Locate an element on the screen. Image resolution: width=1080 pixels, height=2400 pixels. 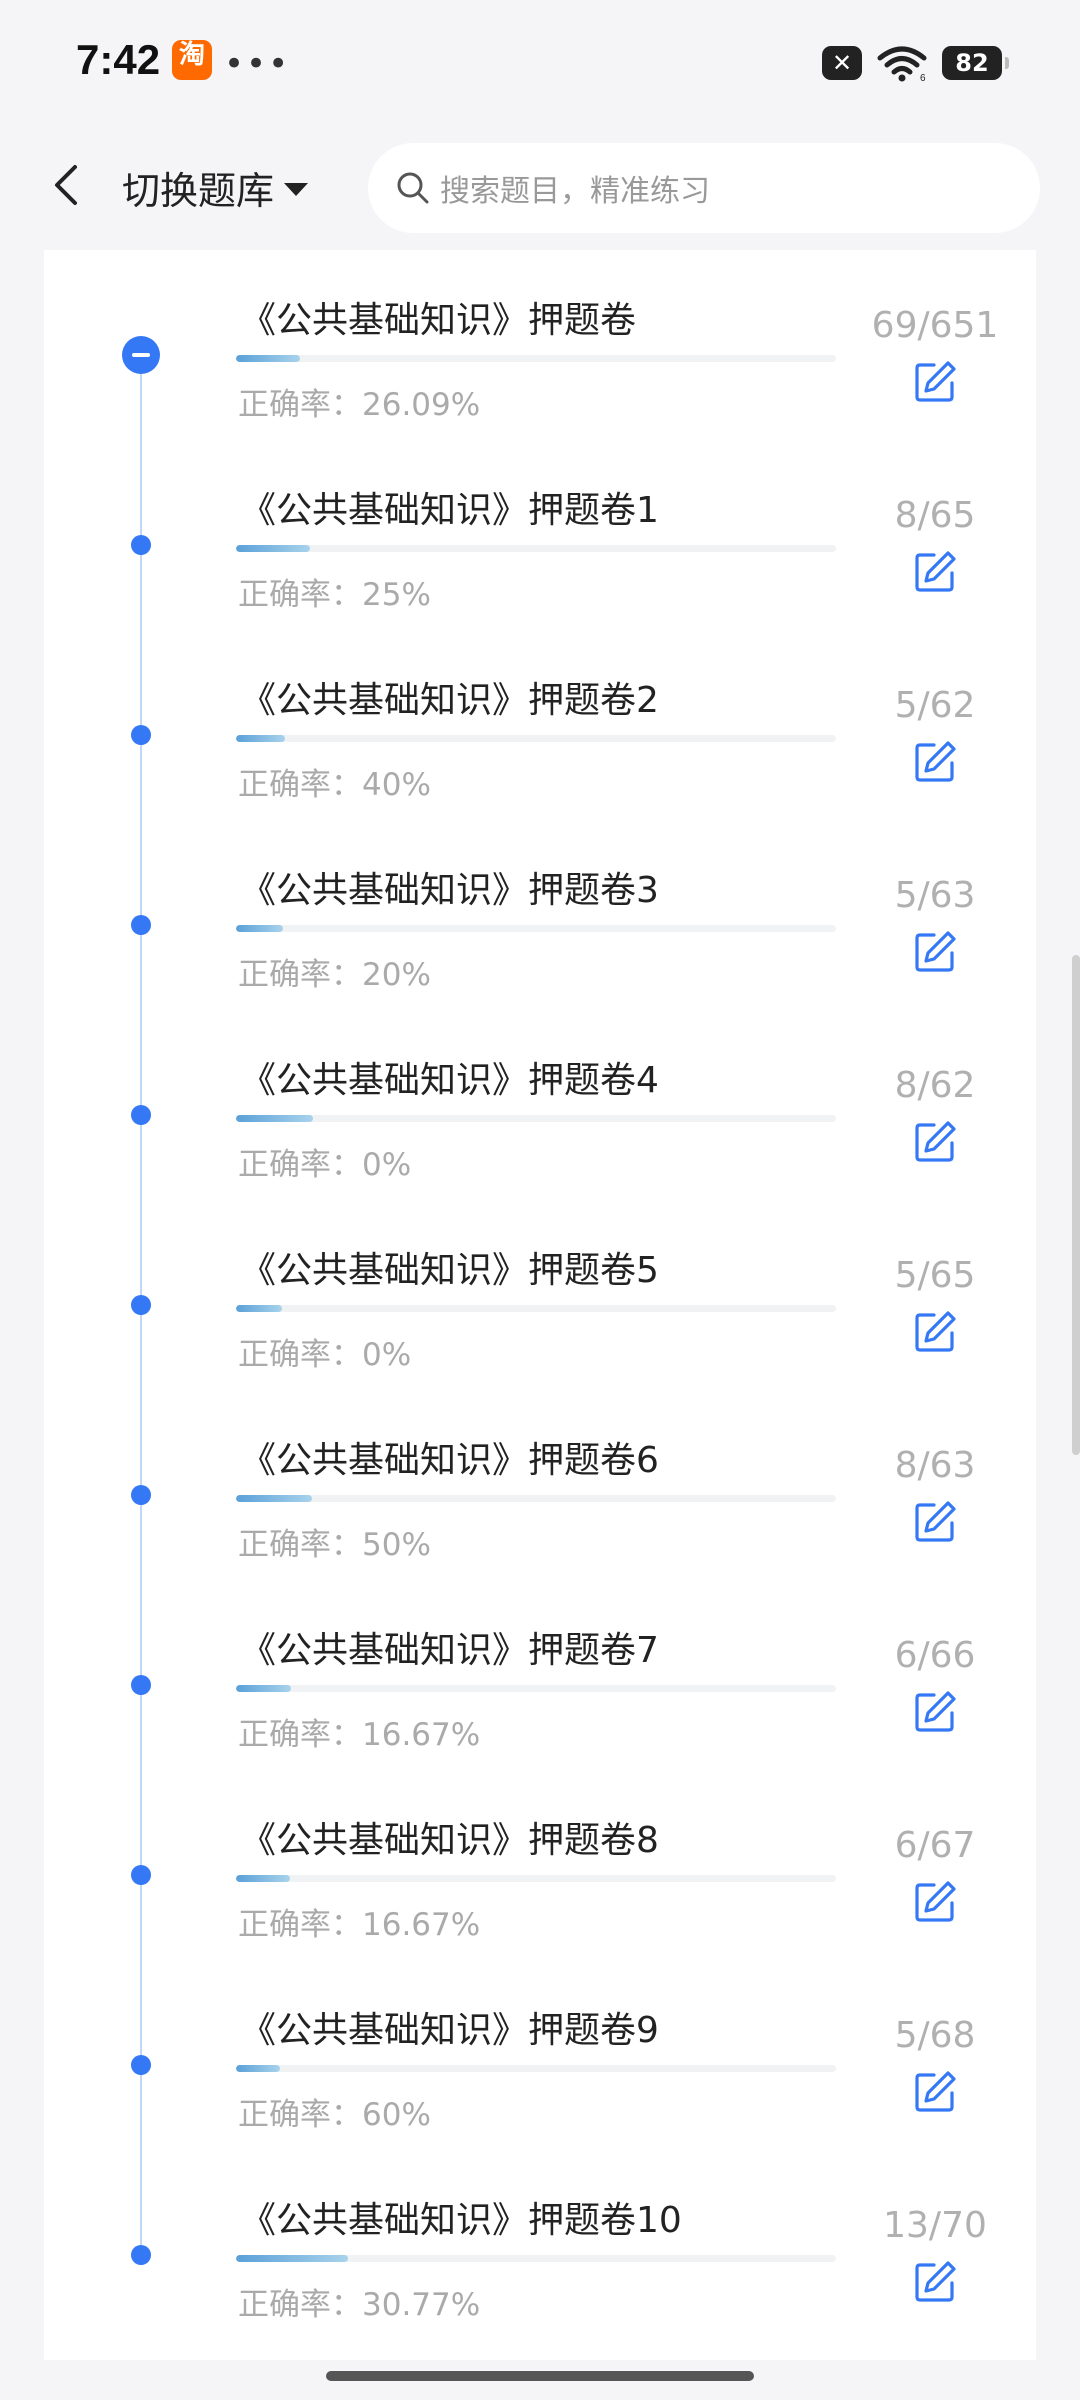
accuracy-text: 正确率：26.09% is located at coordinates (359, 405).